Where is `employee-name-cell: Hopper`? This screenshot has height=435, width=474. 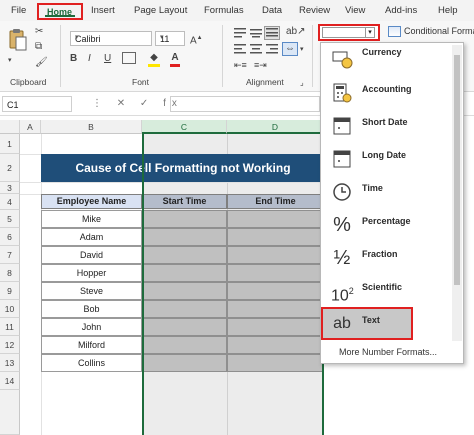 employee-name-cell: Hopper is located at coordinates (91, 273).